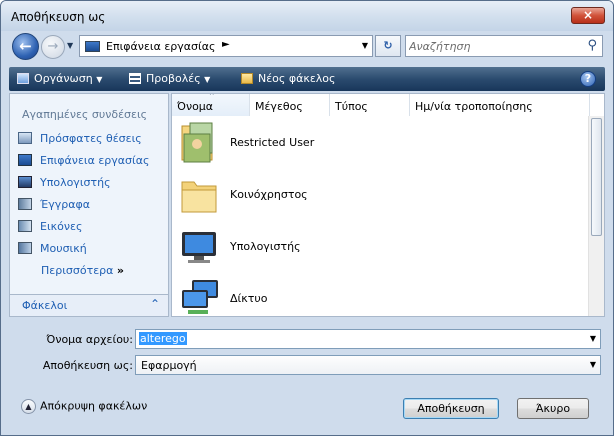 Image resolution: width=614 pixels, height=436 pixels. What do you see at coordinates (451, 408) in the screenshot?
I see `save-button: Αποθήκευση` at bounding box center [451, 408].